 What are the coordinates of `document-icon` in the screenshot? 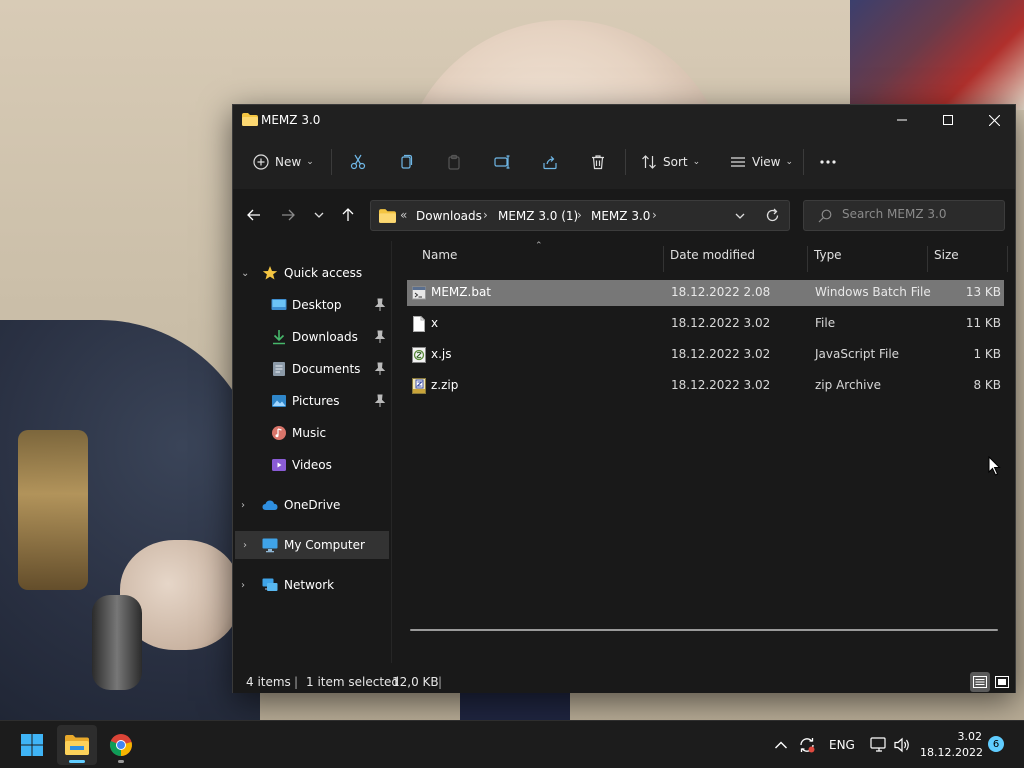 It's located at (279, 369).